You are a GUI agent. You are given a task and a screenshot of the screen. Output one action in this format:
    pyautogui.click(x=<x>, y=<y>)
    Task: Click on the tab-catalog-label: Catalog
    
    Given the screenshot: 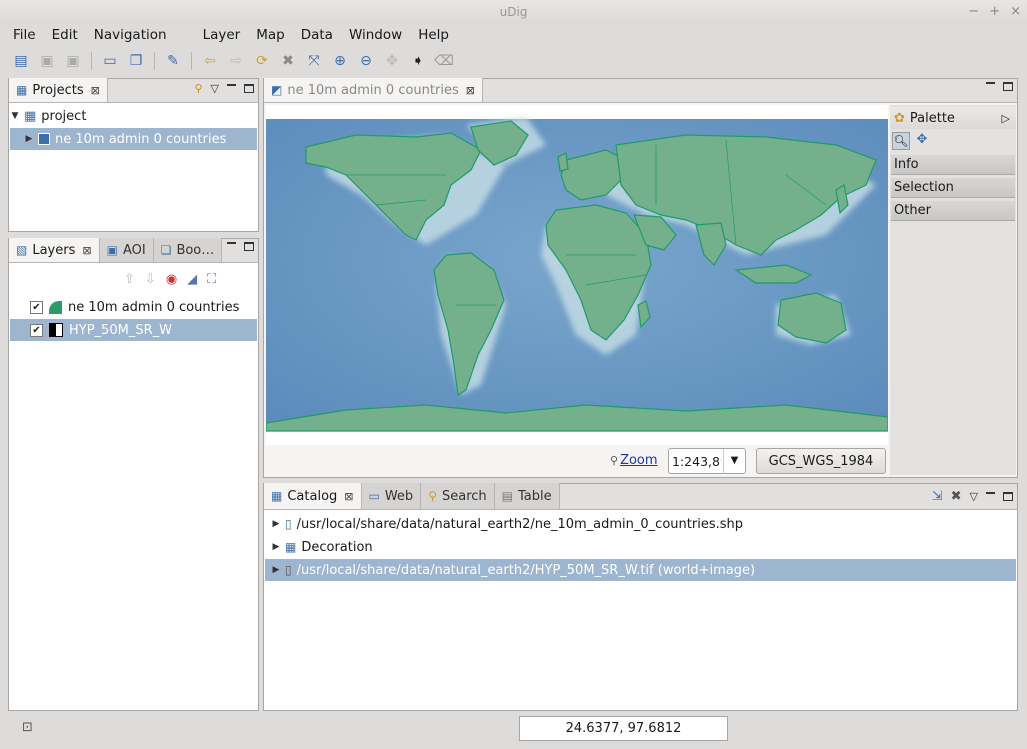 What is the action you would take?
    pyautogui.click(x=312, y=496)
    